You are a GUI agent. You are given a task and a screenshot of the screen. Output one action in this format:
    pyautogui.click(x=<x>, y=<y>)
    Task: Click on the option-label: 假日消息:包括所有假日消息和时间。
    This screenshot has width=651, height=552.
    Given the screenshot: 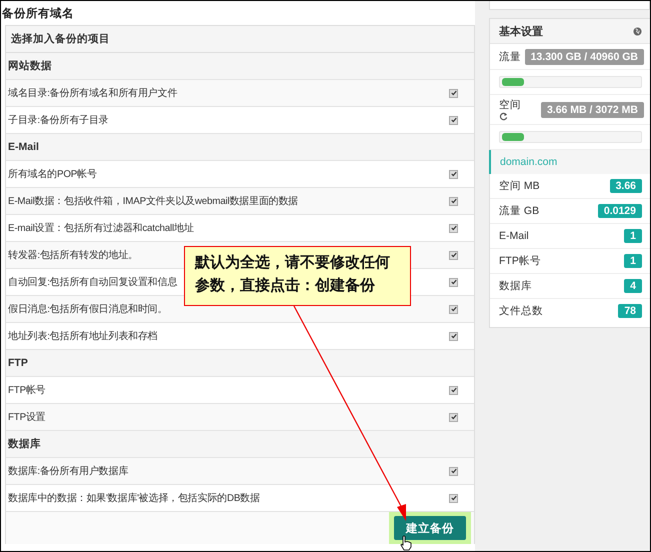 What is the action you would take?
    pyautogui.click(x=88, y=309)
    